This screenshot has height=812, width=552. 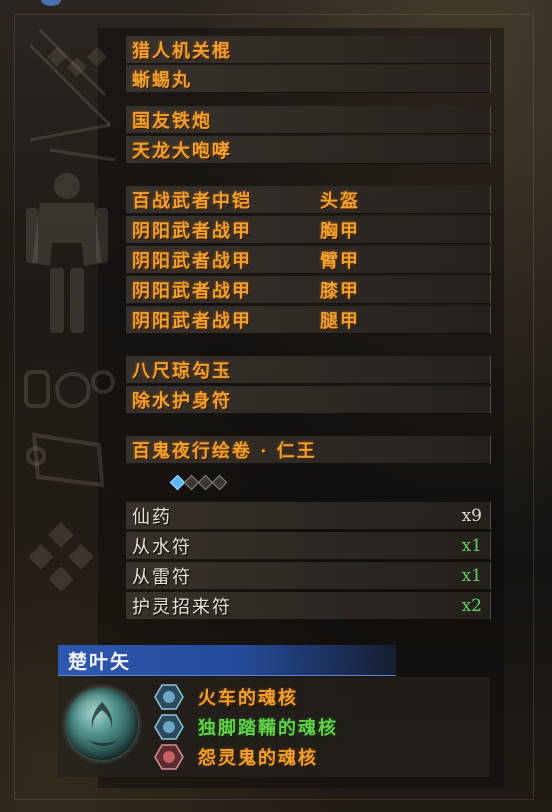 What do you see at coordinates (162, 547) in the screenshot?
I see `item-name: 从水符` at bounding box center [162, 547].